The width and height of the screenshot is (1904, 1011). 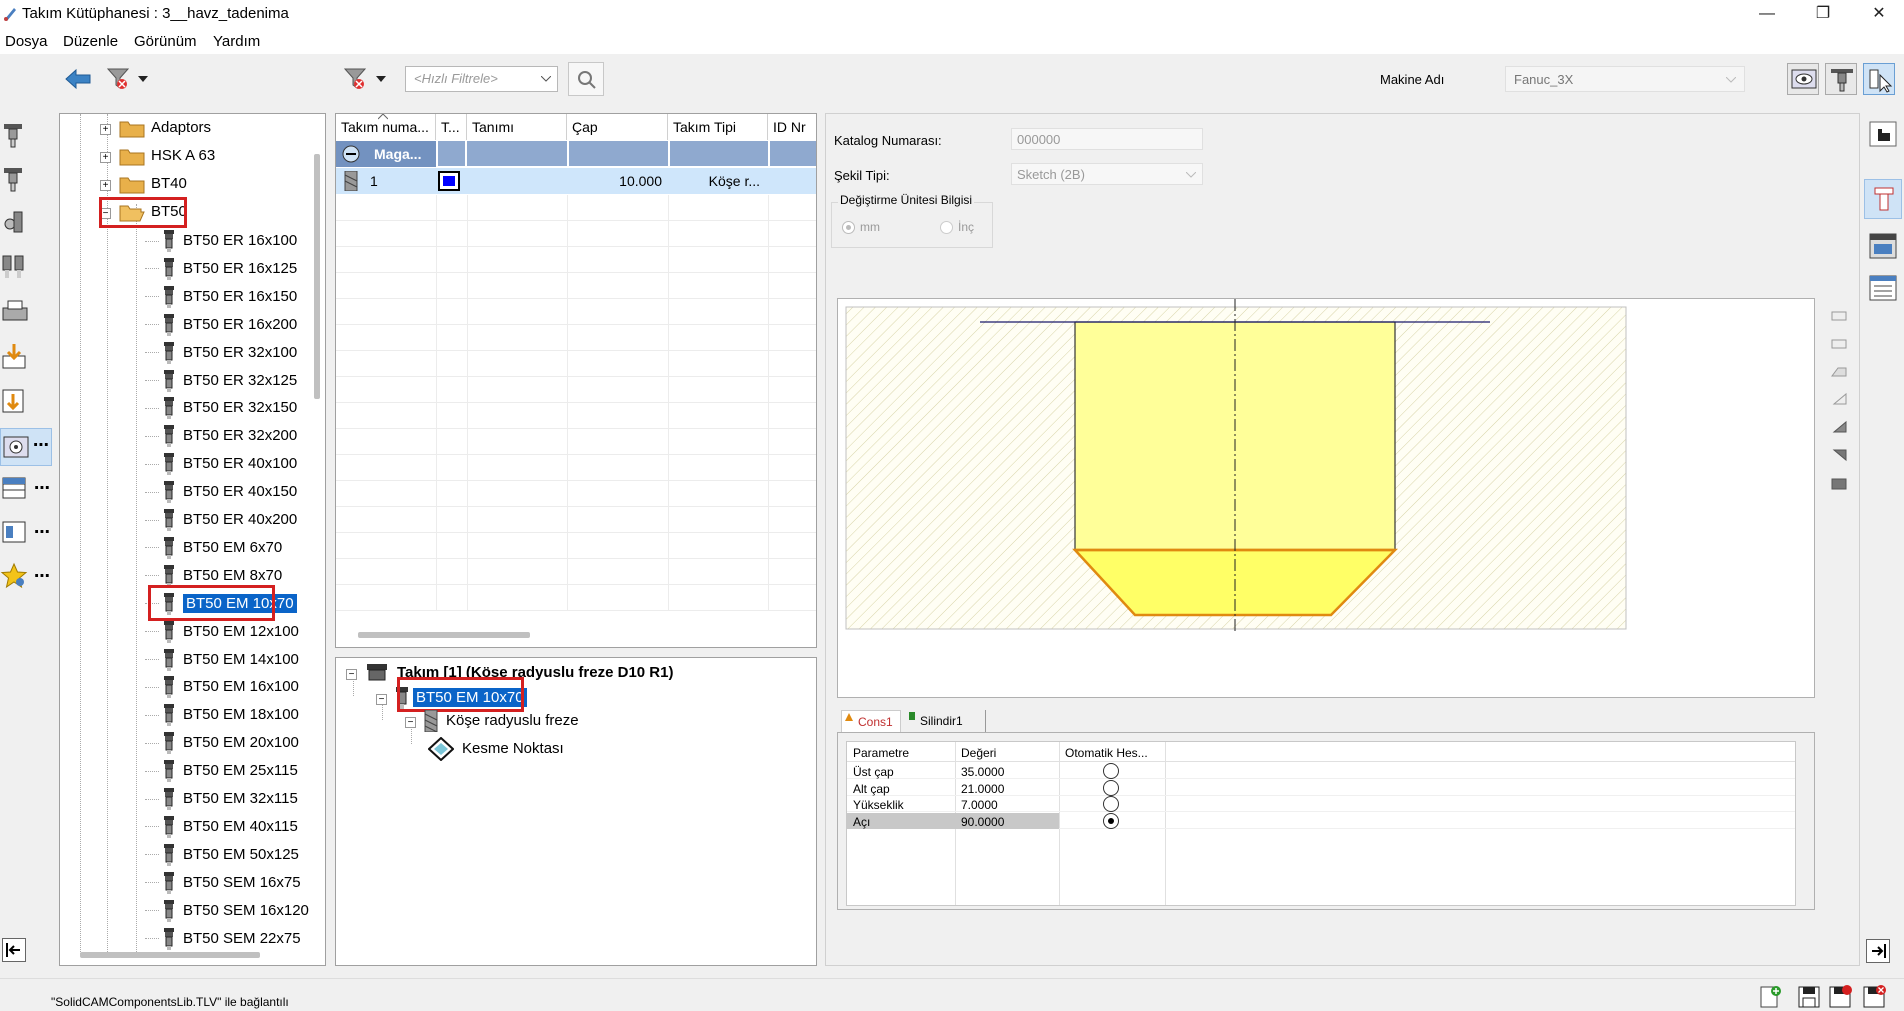 What do you see at coordinates (15, 577) in the screenshot?
I see `favorites-star-icon` at bounding box center [15, 577].